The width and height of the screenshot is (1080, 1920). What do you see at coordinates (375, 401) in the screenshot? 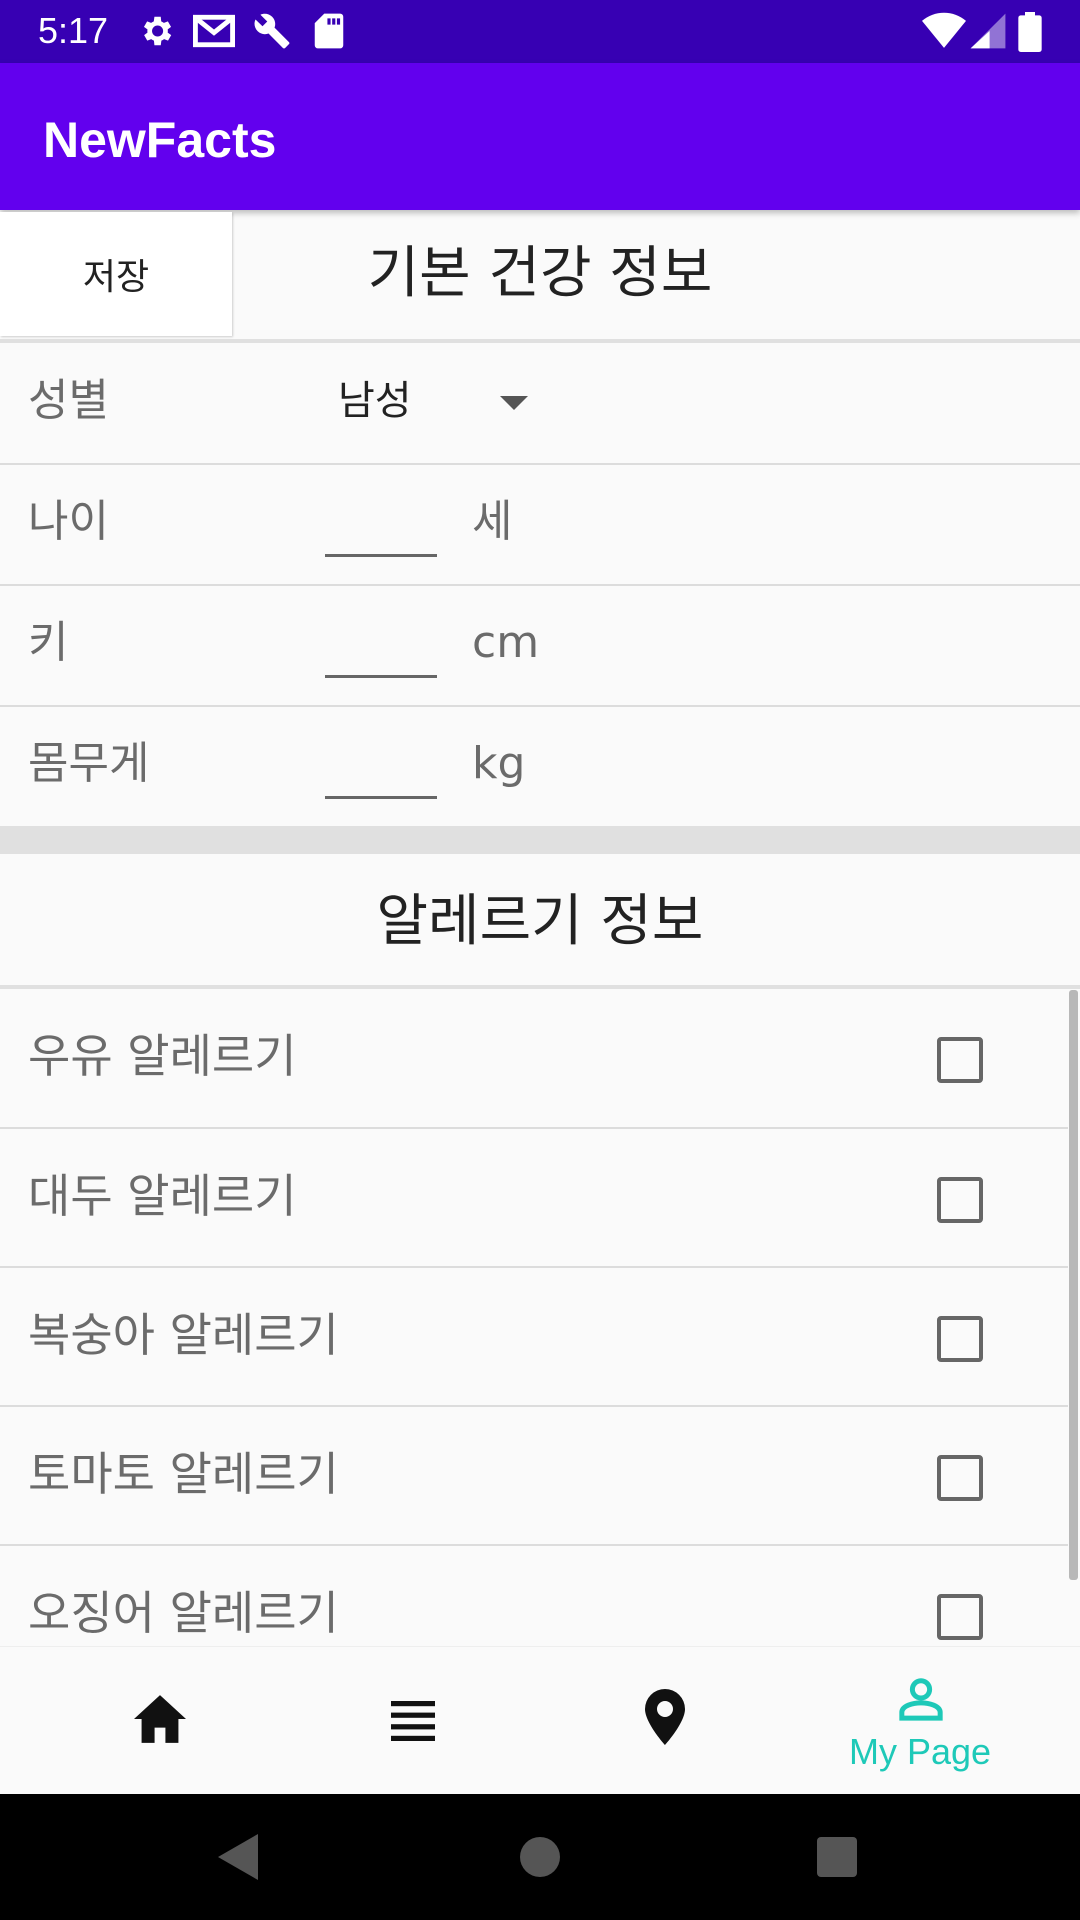
I see `gender-select-value: 남성` at bounding box center [375, 401].